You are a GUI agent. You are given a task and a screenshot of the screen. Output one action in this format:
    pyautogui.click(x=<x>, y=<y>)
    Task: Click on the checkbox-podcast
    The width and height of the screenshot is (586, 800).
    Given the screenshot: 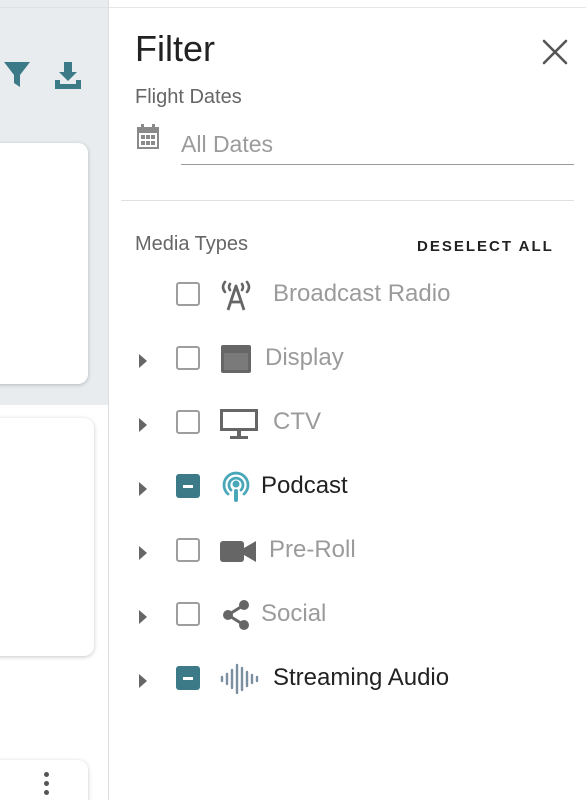 What is the action you would take?
    pyautogui.click(x=188, y=486)
    